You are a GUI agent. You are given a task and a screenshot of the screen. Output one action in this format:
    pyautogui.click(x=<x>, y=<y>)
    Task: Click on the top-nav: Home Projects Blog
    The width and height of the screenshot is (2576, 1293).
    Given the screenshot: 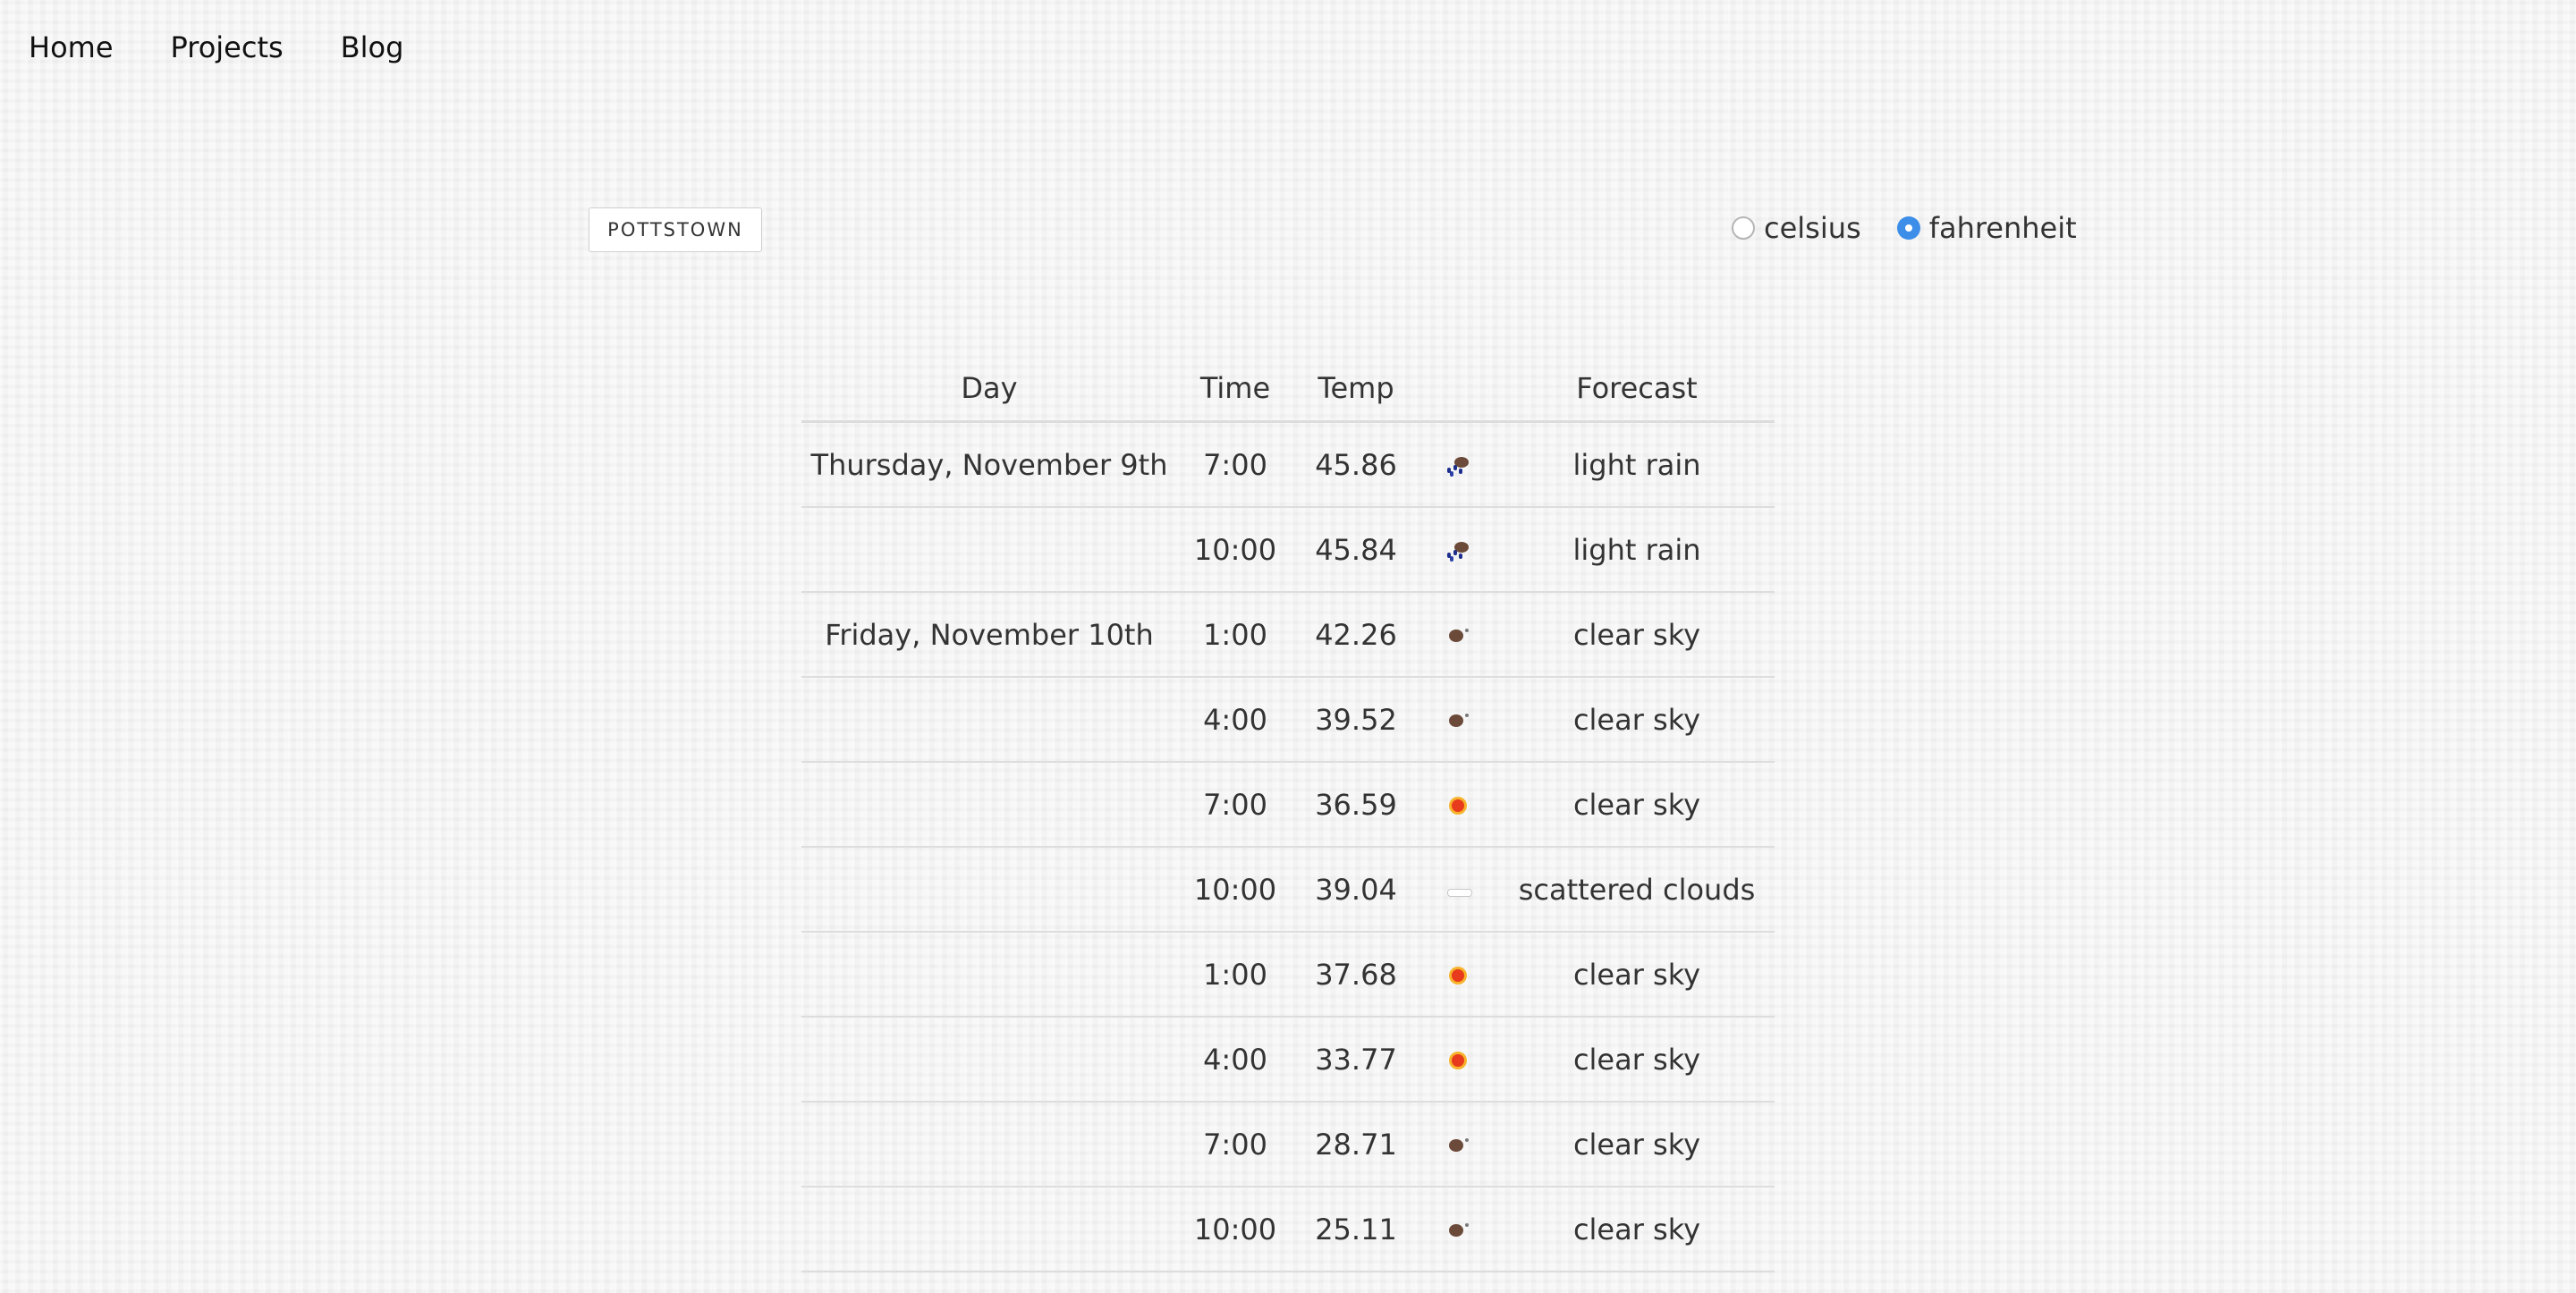 What is the action you would take?
    pyautogui.click(x=216, y=48)
    